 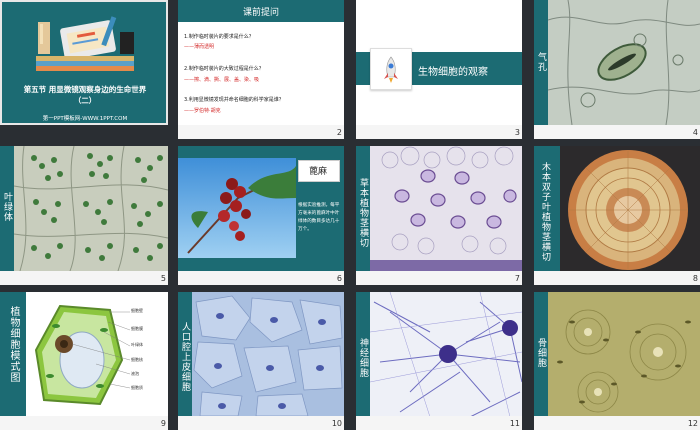 What do you see at coordinates (630, 208) in the screenshot?
I see `woody-stem-micrograph` at bounding box center [630, 208].